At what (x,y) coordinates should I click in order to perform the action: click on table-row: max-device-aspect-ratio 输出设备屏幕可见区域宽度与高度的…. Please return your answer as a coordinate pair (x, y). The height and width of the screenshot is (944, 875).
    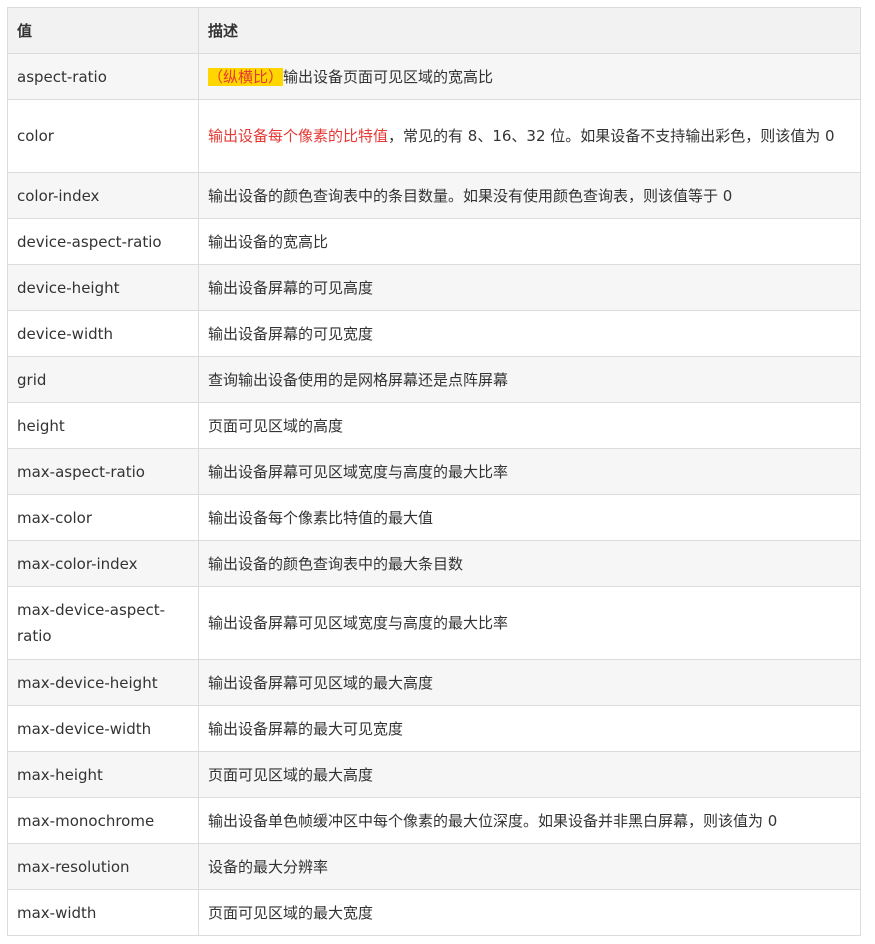
    Looking at the image, I should click on (434, 623).